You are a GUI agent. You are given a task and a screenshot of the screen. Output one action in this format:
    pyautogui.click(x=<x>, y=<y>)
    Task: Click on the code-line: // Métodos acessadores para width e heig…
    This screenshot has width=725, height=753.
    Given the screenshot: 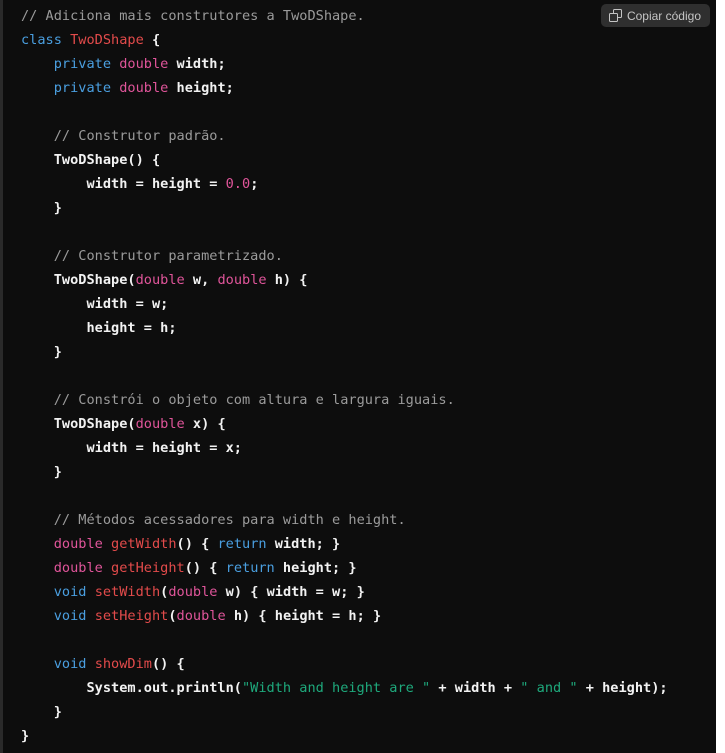 What is the action you would take?
    pyautogui.click(x=213, y=520)
    